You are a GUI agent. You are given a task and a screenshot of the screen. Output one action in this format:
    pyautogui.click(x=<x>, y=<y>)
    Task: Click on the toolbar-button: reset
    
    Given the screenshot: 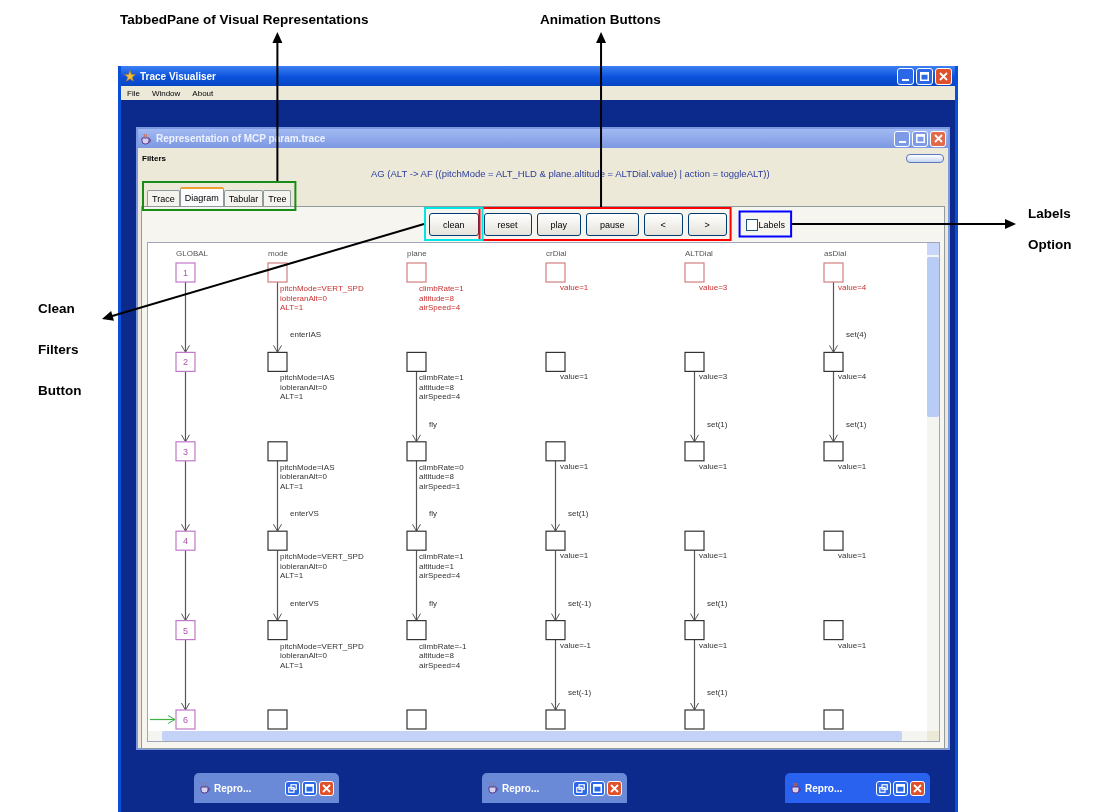 What is the action you would take?
    pyautogui.click(x=507, y=224)
    